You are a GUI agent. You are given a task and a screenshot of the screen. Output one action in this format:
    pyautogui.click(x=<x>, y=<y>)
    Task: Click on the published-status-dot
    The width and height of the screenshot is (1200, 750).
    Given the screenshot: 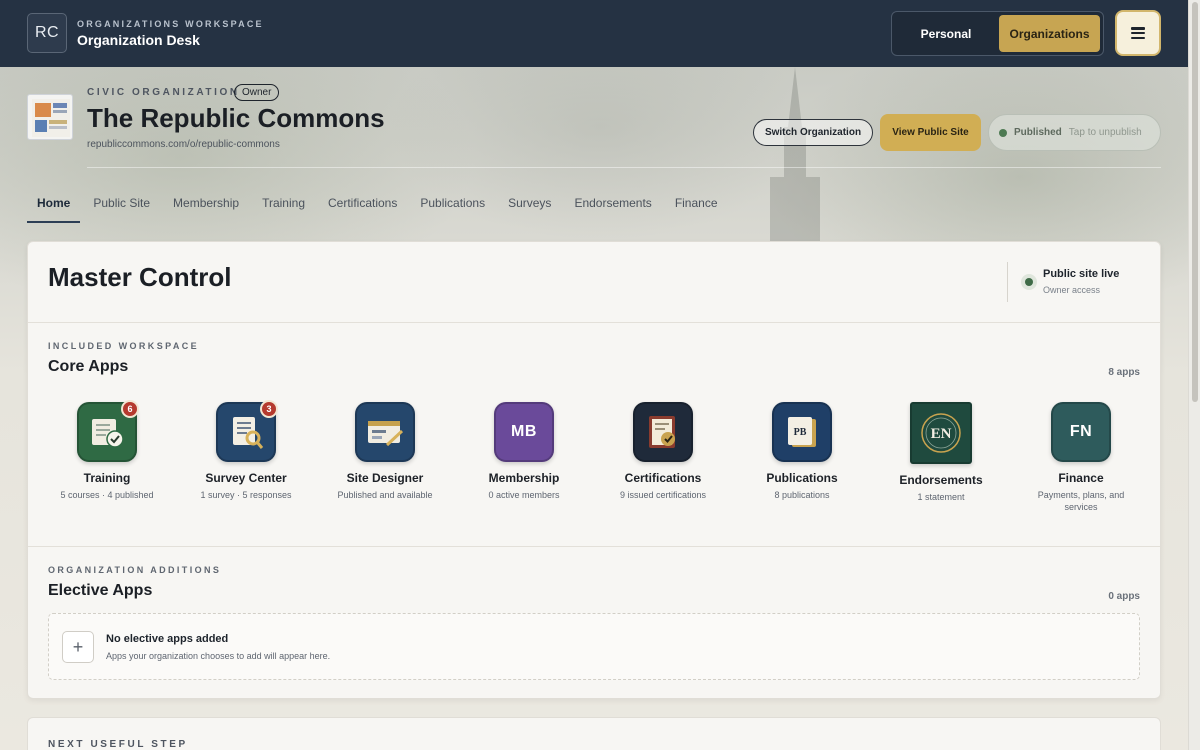 What is the action you would take?
    pyautogui.click(x=1003, y=132)
    